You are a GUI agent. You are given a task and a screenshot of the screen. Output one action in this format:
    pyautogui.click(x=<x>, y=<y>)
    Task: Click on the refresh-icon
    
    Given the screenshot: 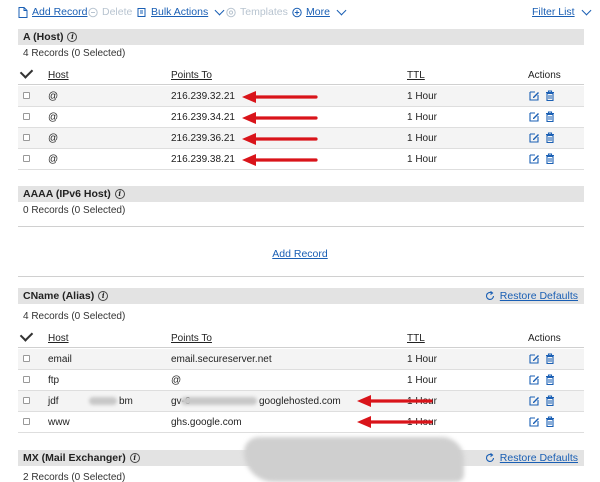 What is the action you would take?
    pyautogui.click(x=489, y=457)
    